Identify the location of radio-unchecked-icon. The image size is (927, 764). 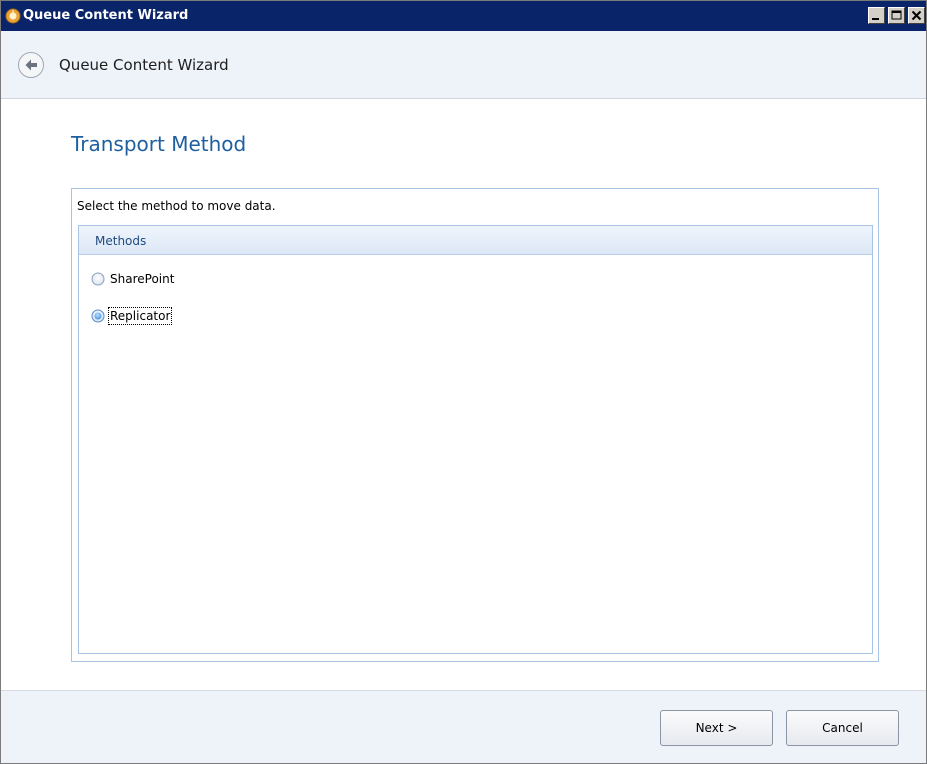
(98, 279).